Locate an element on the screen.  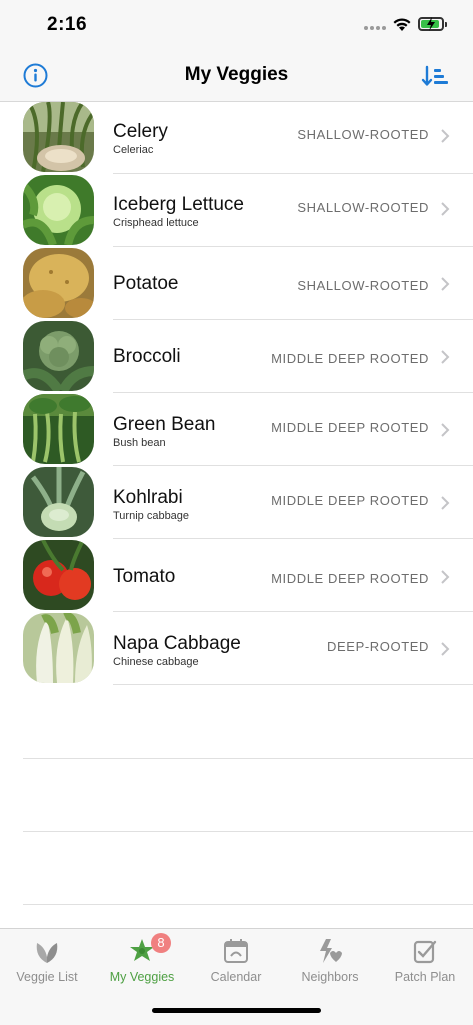
page-title: My Veggies is located at coordinates (236, 74).